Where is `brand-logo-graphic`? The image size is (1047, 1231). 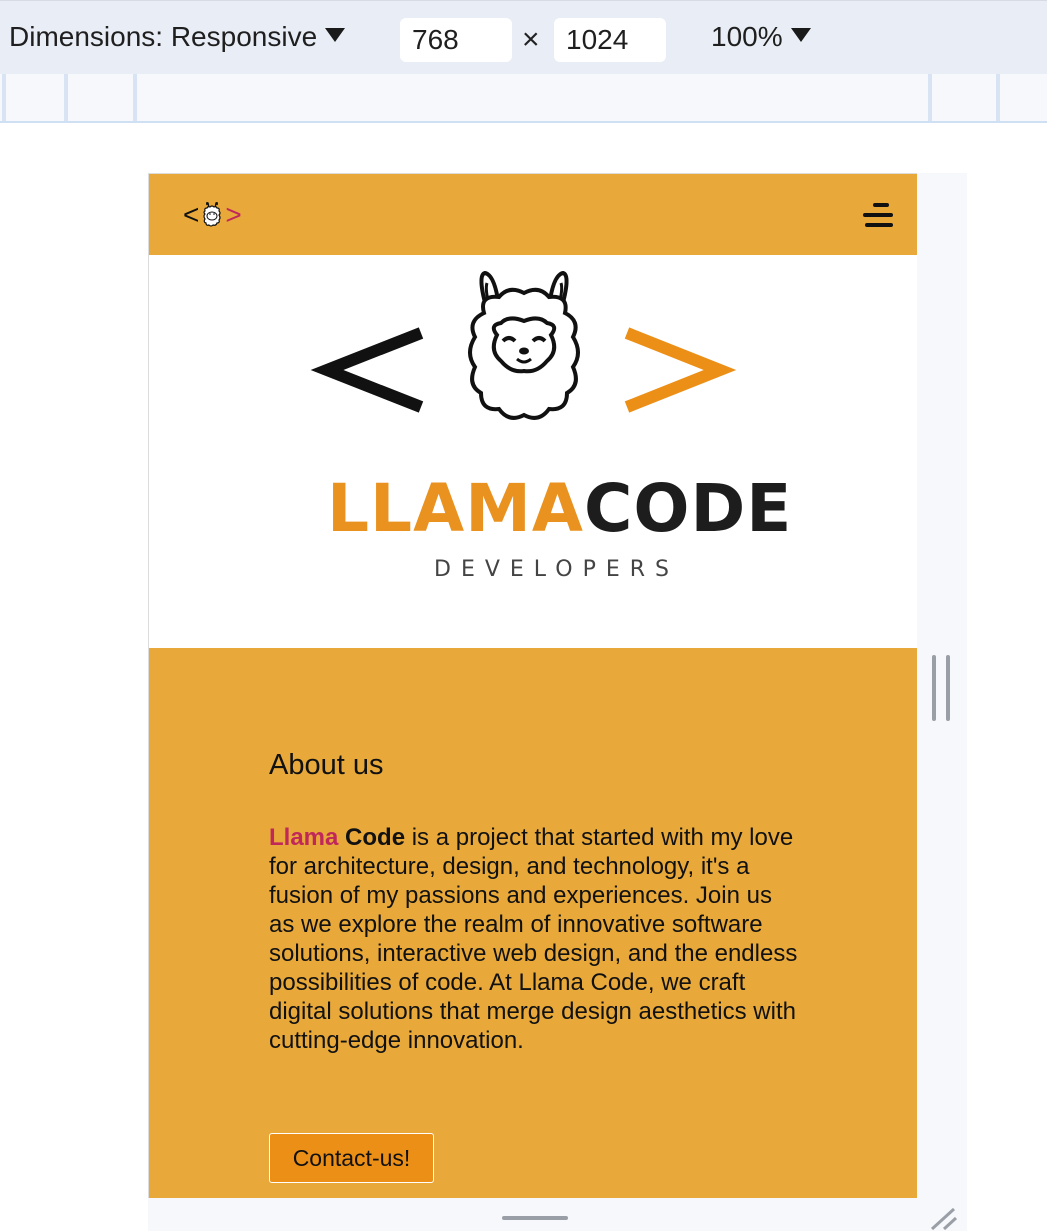 brand-logo-graphic is located at coordinates (523, 345).